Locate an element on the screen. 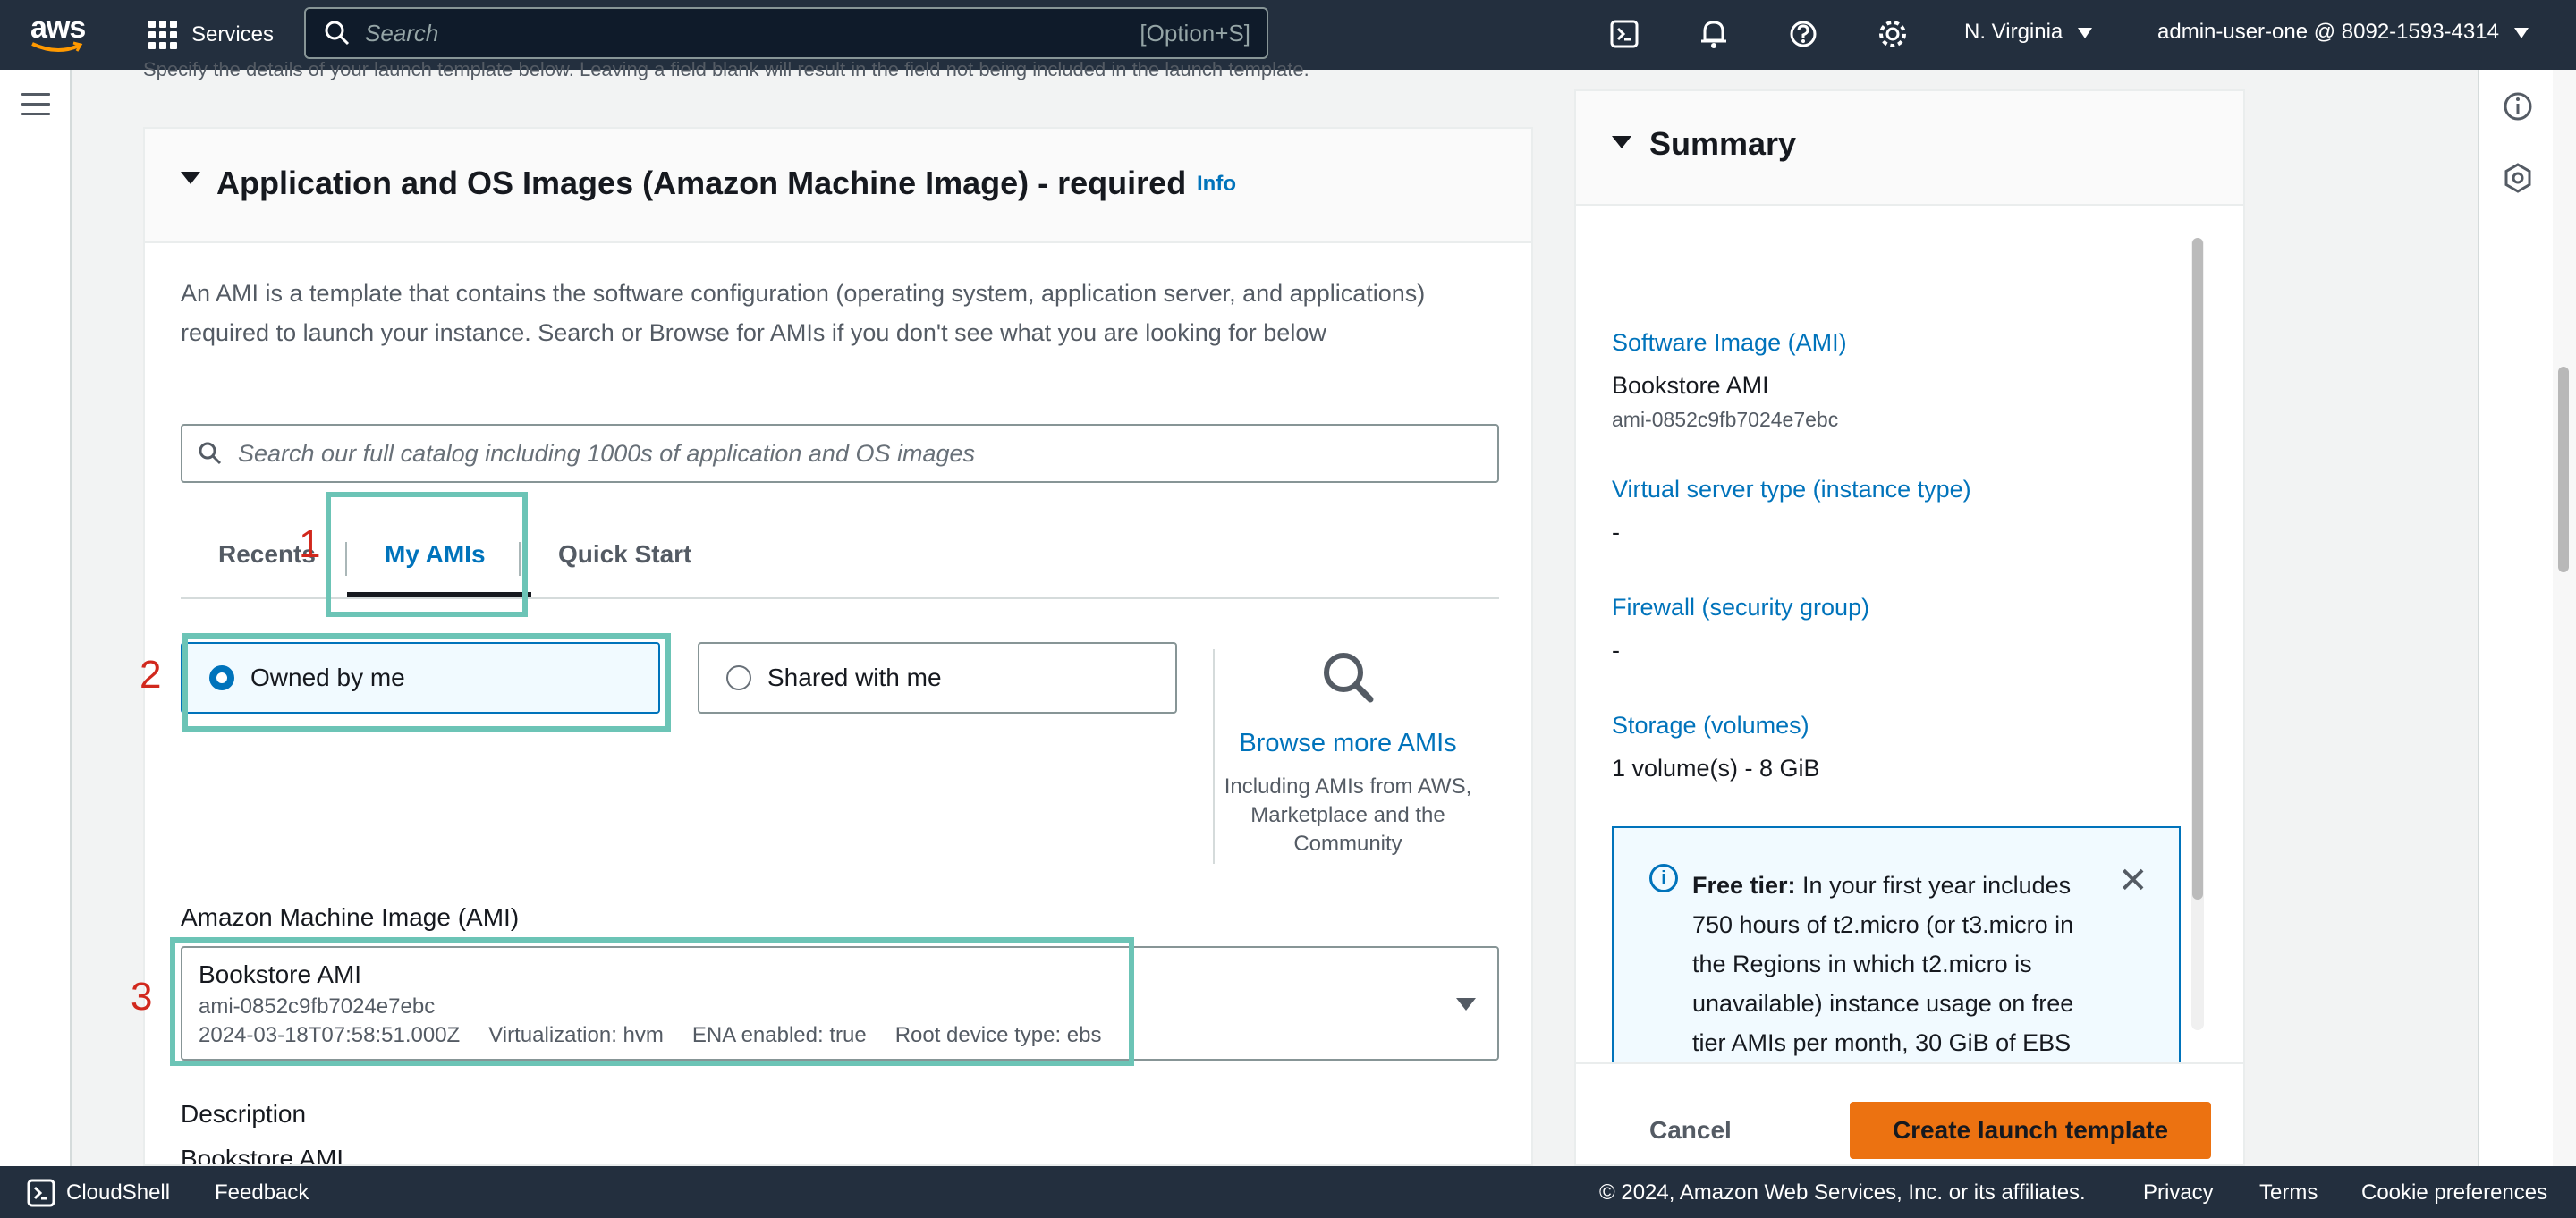 This screenshot has height=1218, width=2576. summary-scrollbar is located at coordinates (2197, 634).